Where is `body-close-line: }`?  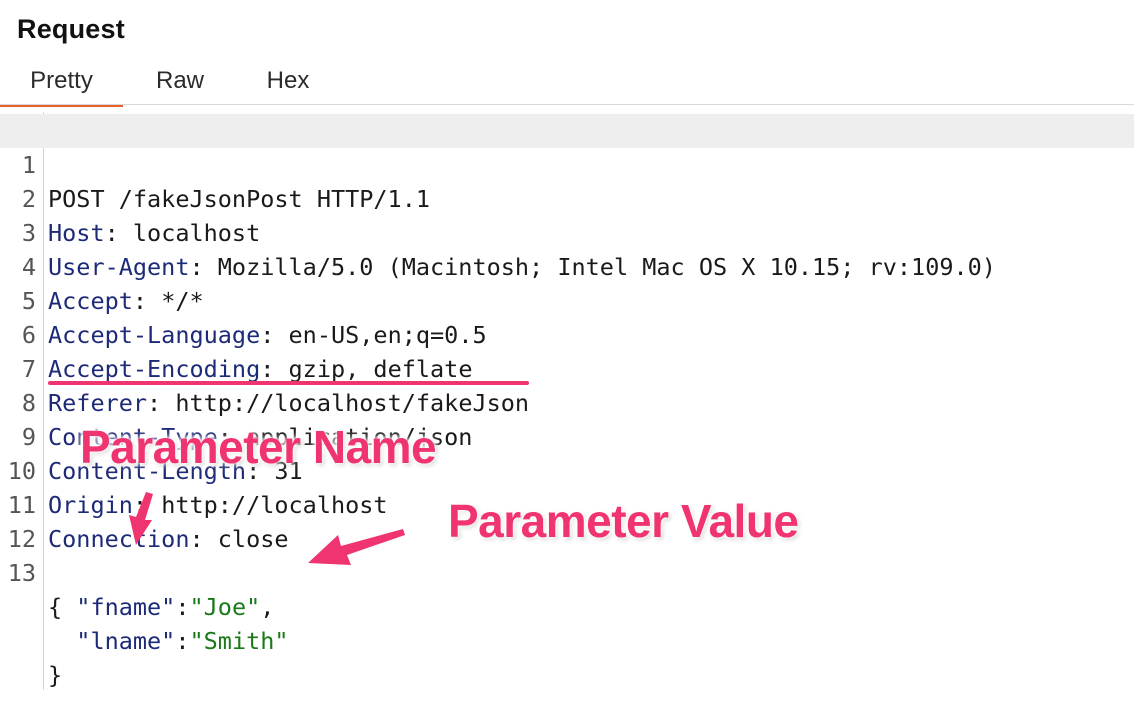 body-close-line: } is located at coordinates (567, 656).